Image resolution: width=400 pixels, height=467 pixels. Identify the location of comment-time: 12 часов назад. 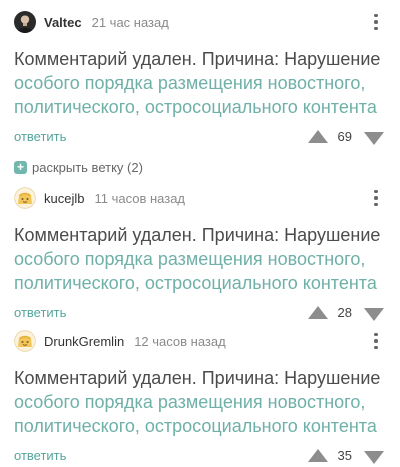
(180, 341).